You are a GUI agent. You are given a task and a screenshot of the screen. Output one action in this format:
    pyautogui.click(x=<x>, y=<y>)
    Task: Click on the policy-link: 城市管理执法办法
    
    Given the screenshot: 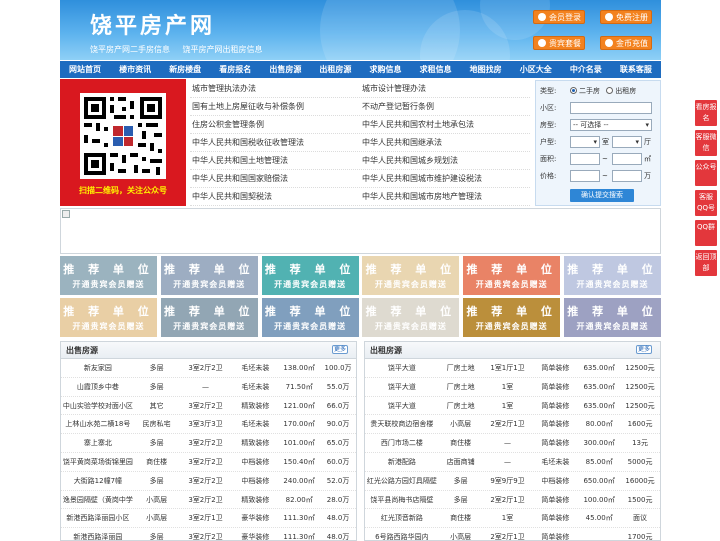 What is the action you would take?
    pyautogui.click(x=275, y=88)
    